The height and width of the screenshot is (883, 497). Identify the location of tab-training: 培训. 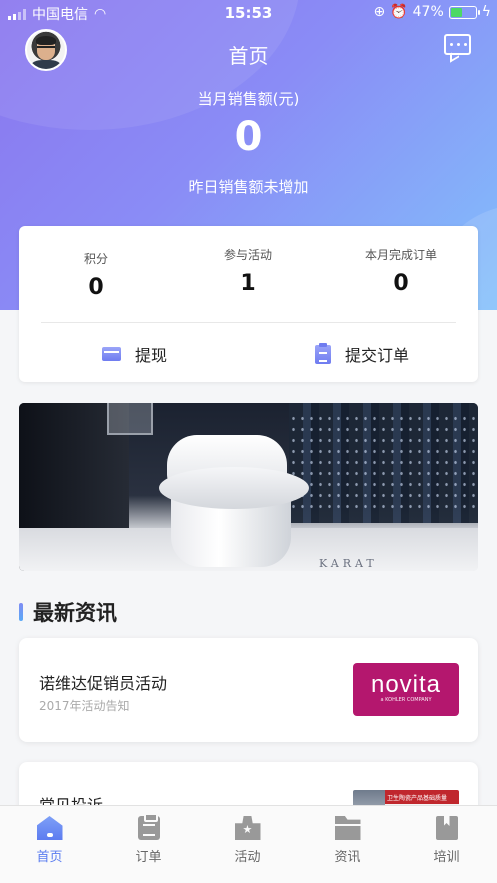
(446, 840).